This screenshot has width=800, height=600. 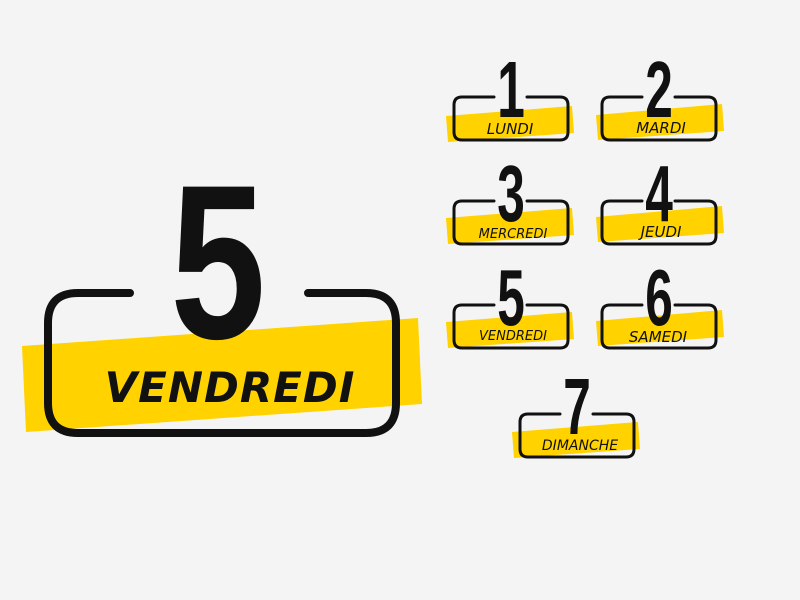 I want to click on day-badge-samedi: 6 SAMEDI, so click(x=660, y=302).